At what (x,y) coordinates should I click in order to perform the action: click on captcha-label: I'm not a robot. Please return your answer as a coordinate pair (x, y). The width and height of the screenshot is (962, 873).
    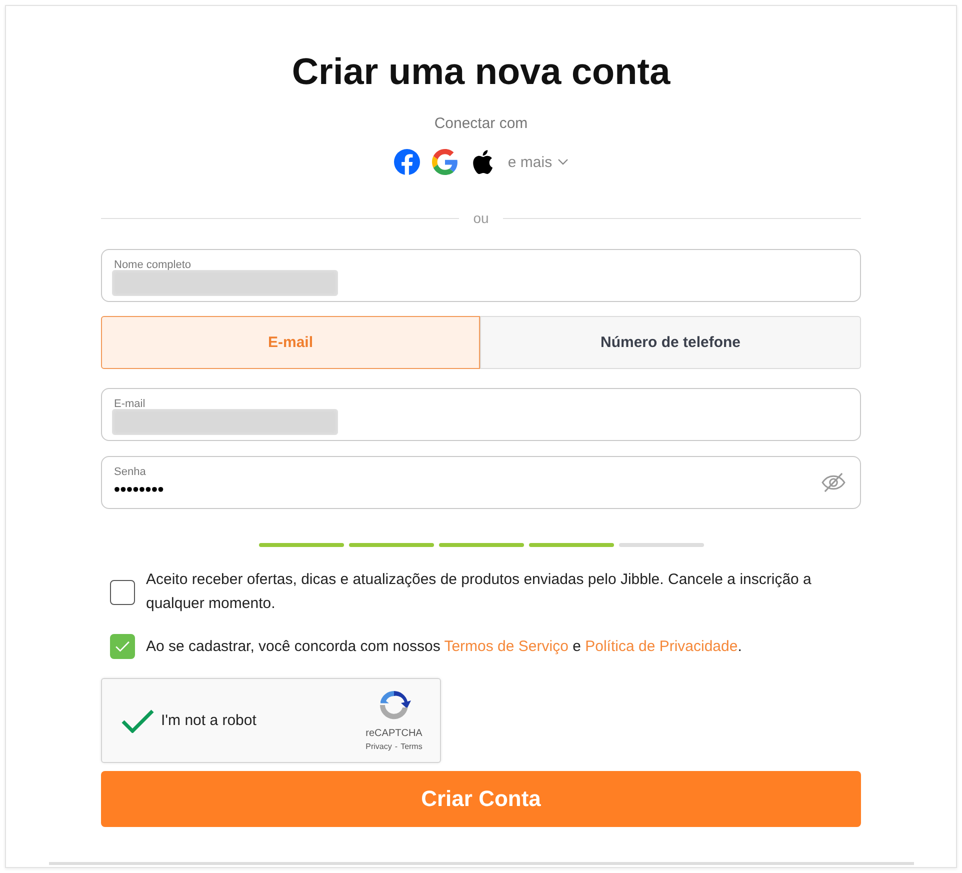
    Looking at the image, I should click on (208, 720).